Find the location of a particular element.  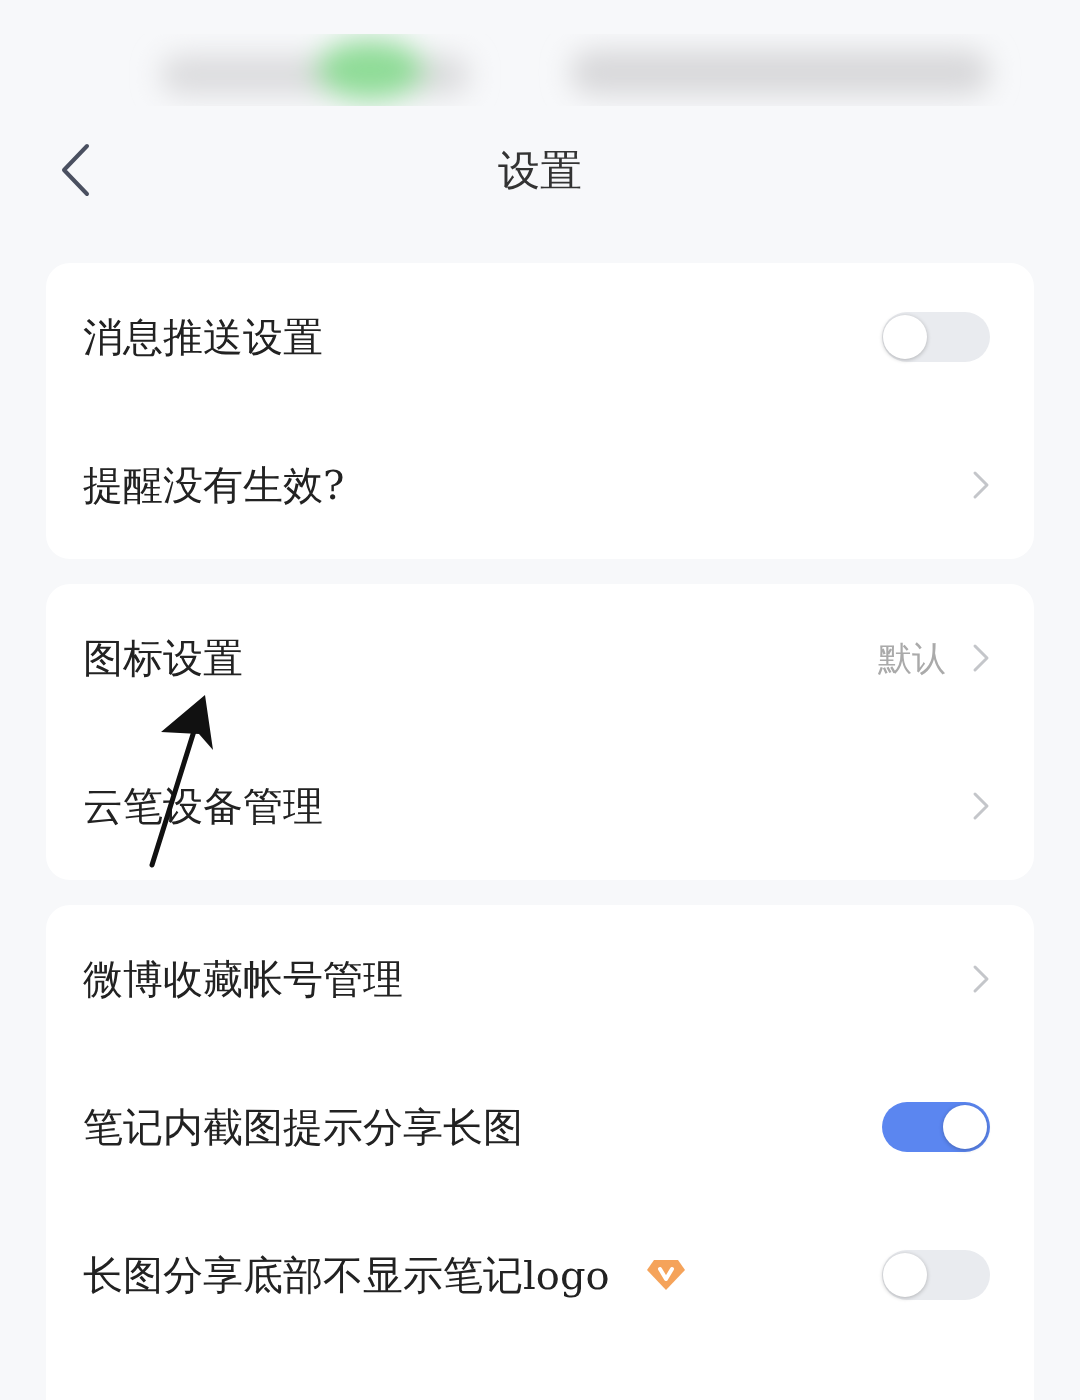

settings-row: 消息推送设置 is located at coordinates (540, 337).